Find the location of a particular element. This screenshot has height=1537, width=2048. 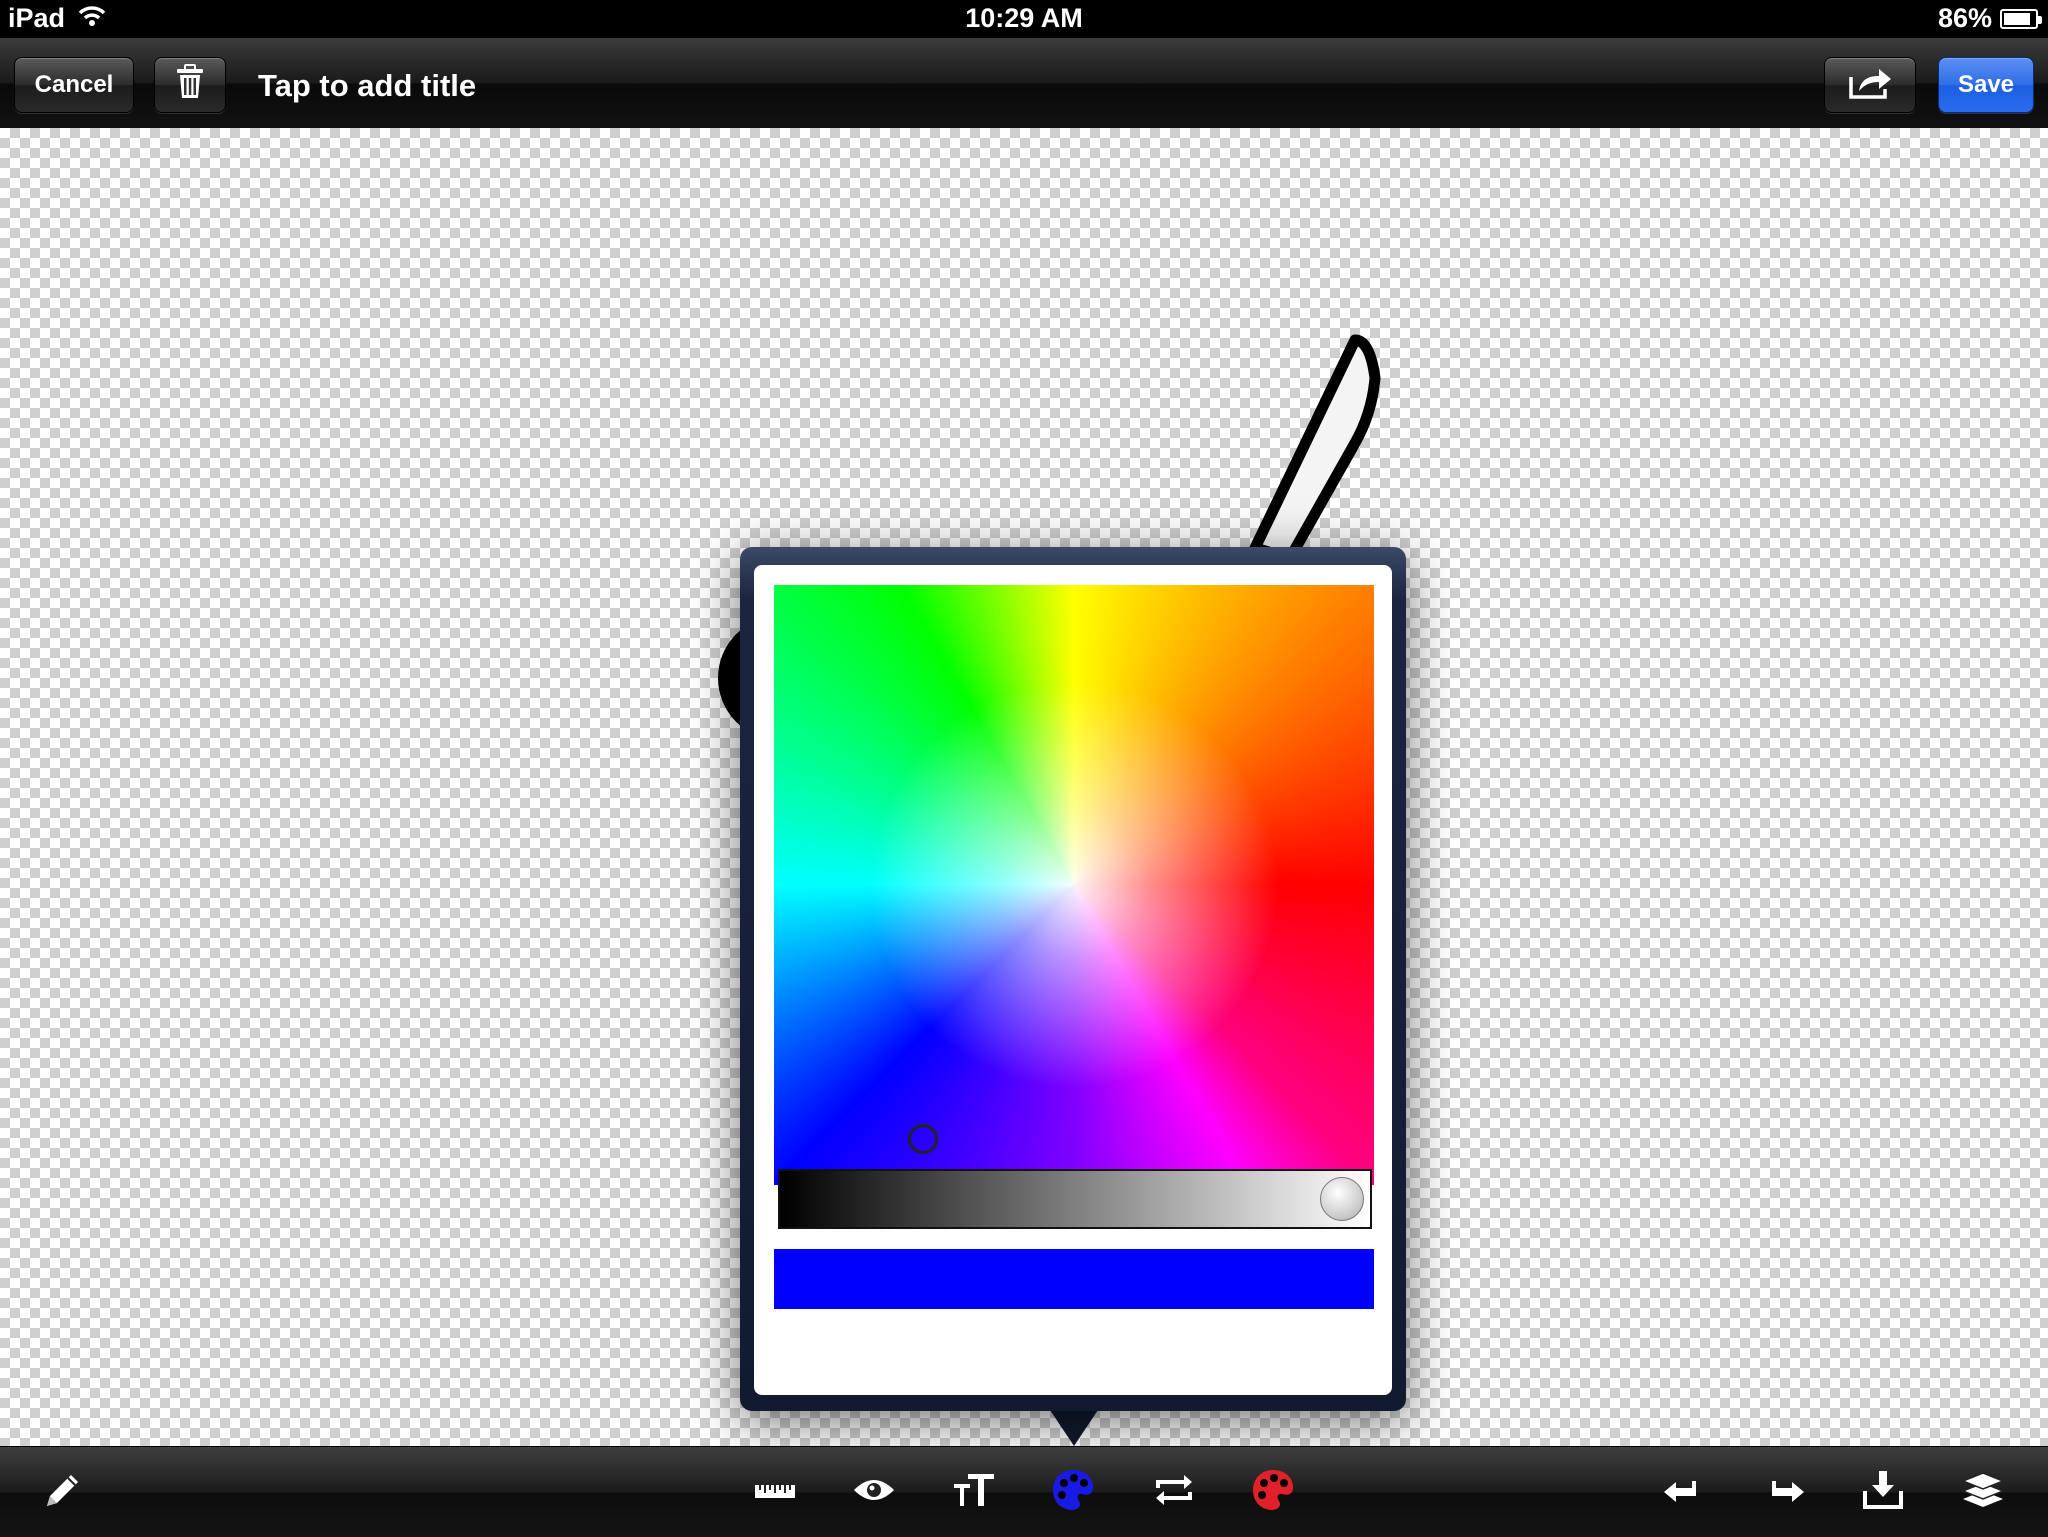

ruler-tool-button is located at coordinates (775, 1492).